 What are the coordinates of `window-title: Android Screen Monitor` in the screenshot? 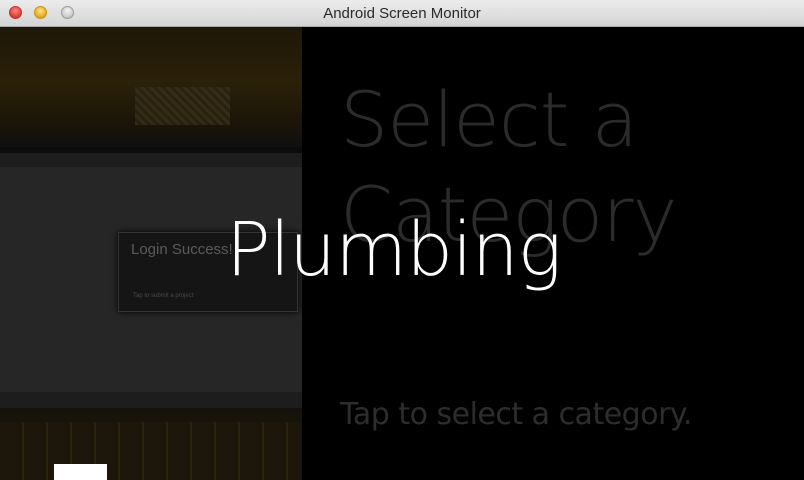 It's located at (402, 13).